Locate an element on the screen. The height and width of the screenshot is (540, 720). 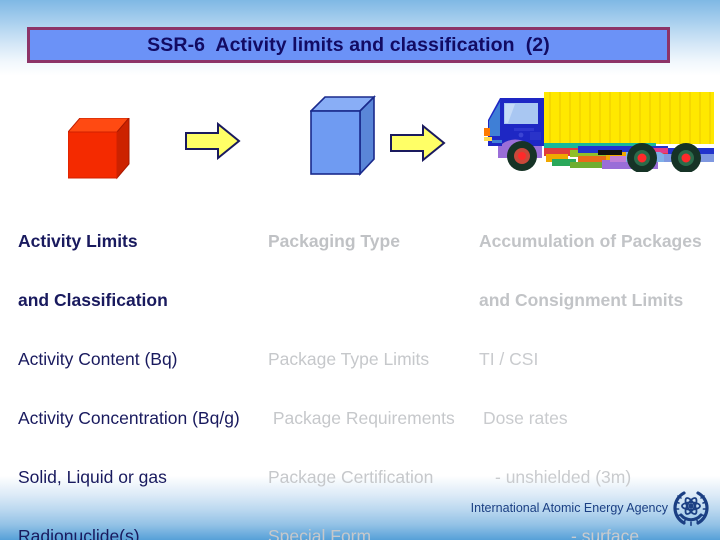
right-line-1: and Consignment Limits is located at coordinates (581, 300).